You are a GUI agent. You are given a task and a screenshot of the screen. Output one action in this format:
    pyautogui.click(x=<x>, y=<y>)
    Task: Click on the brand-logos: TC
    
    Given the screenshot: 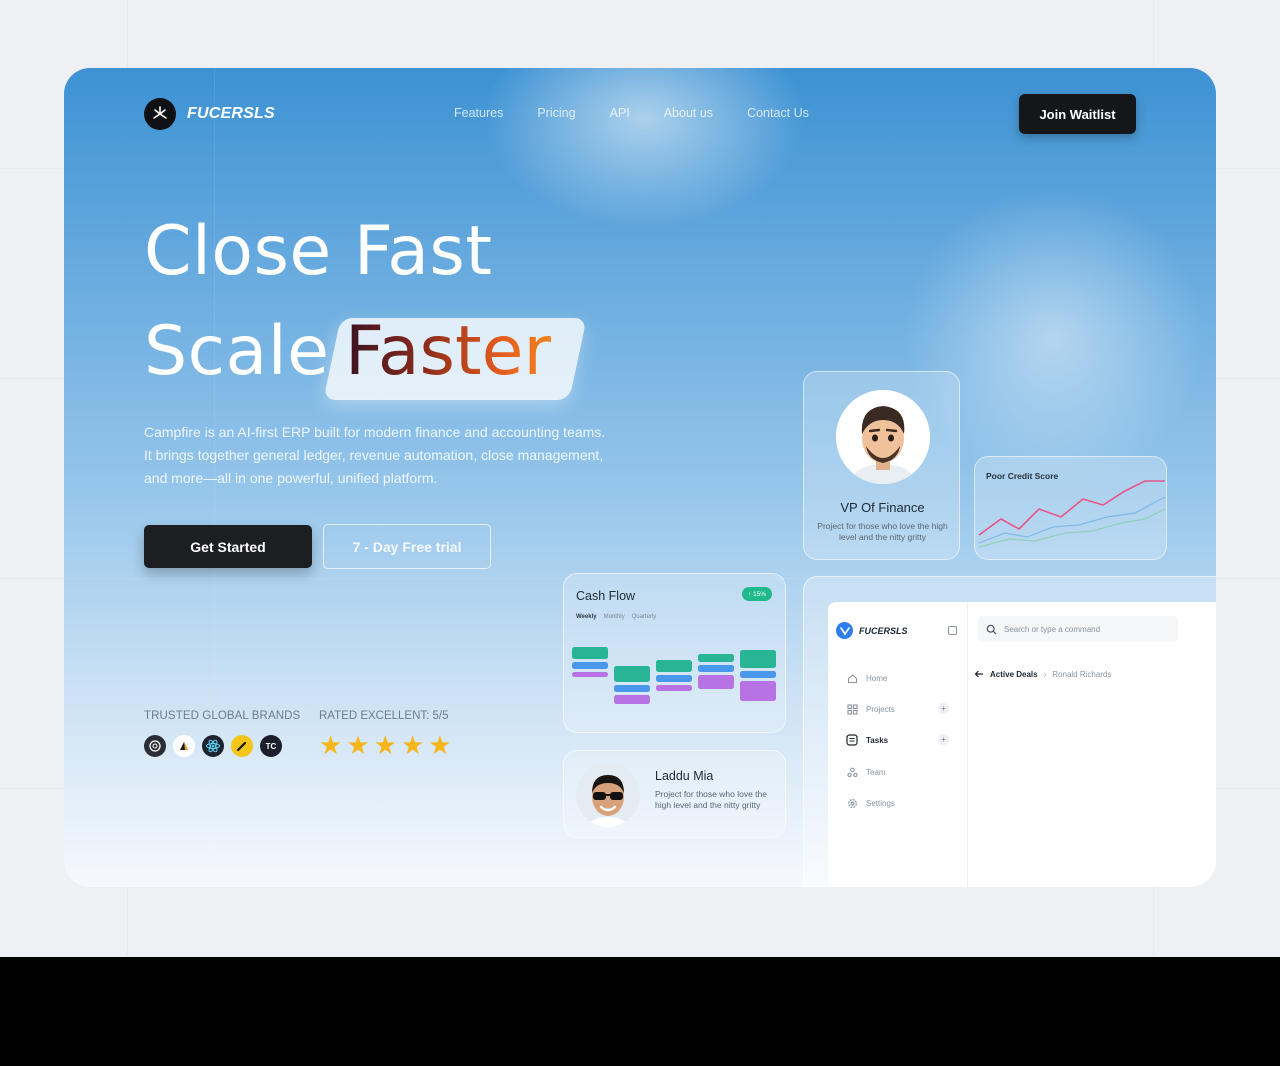 What is the action you would take?
    pyautogui.click(x=213, y=746)
    